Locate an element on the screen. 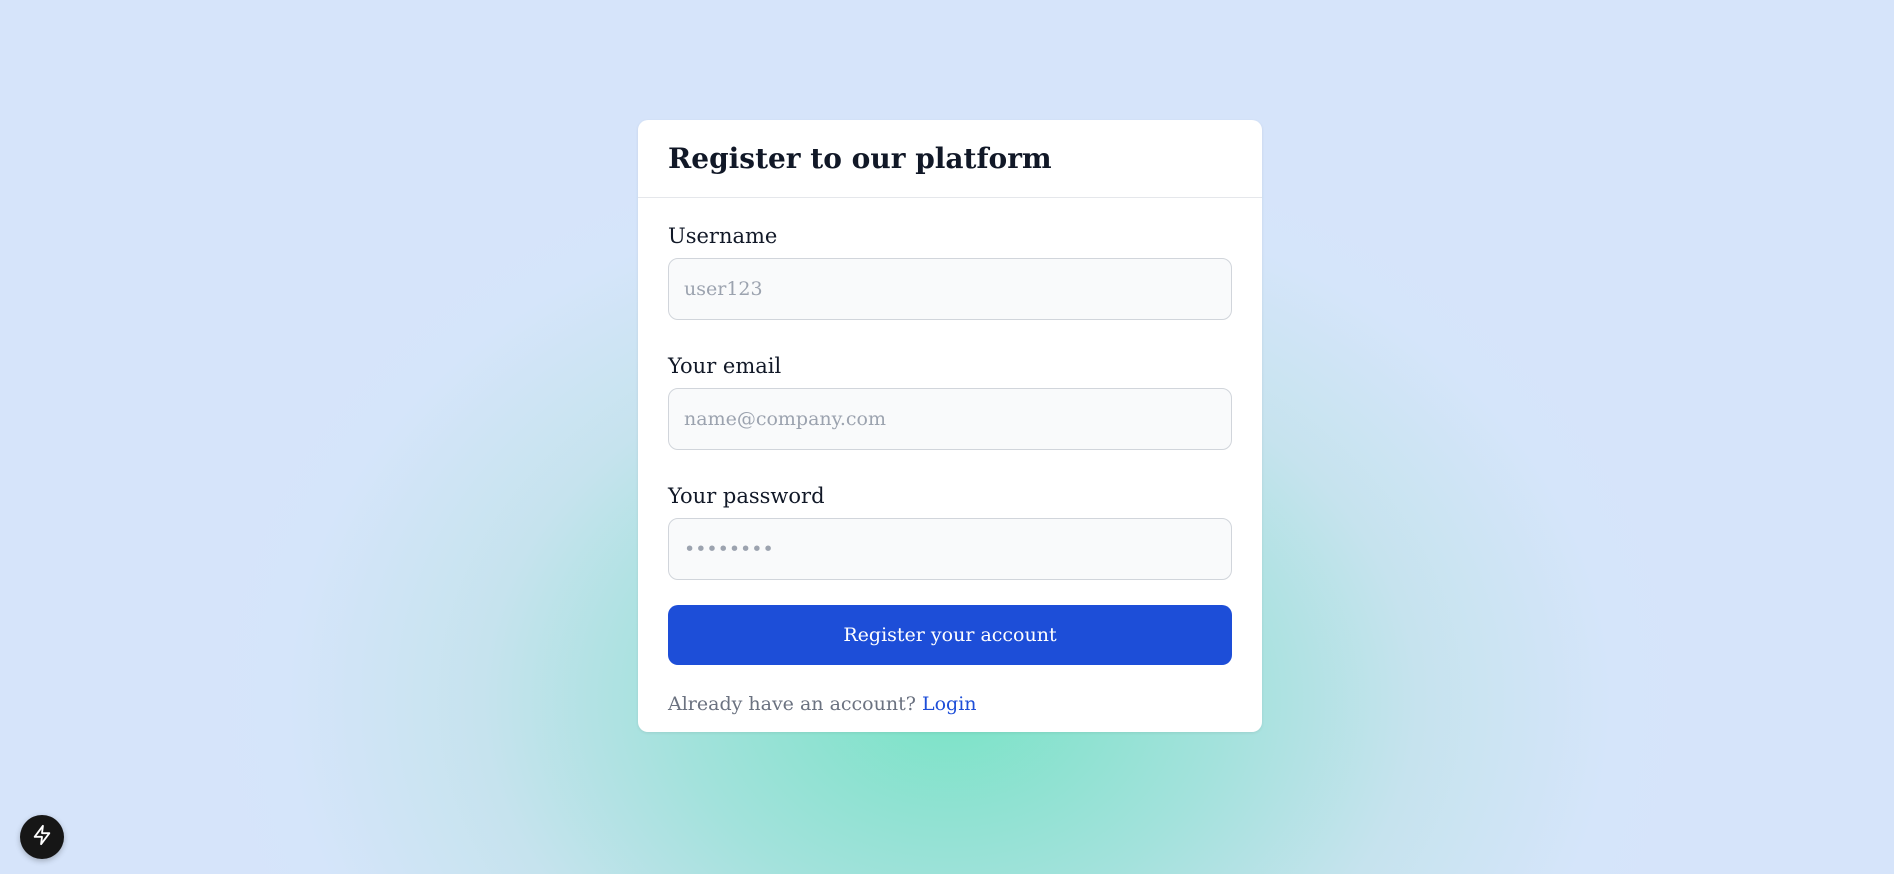 This screenshot has width=1894, height=874. register-button: Register your account is located at coordinates (950, 635).